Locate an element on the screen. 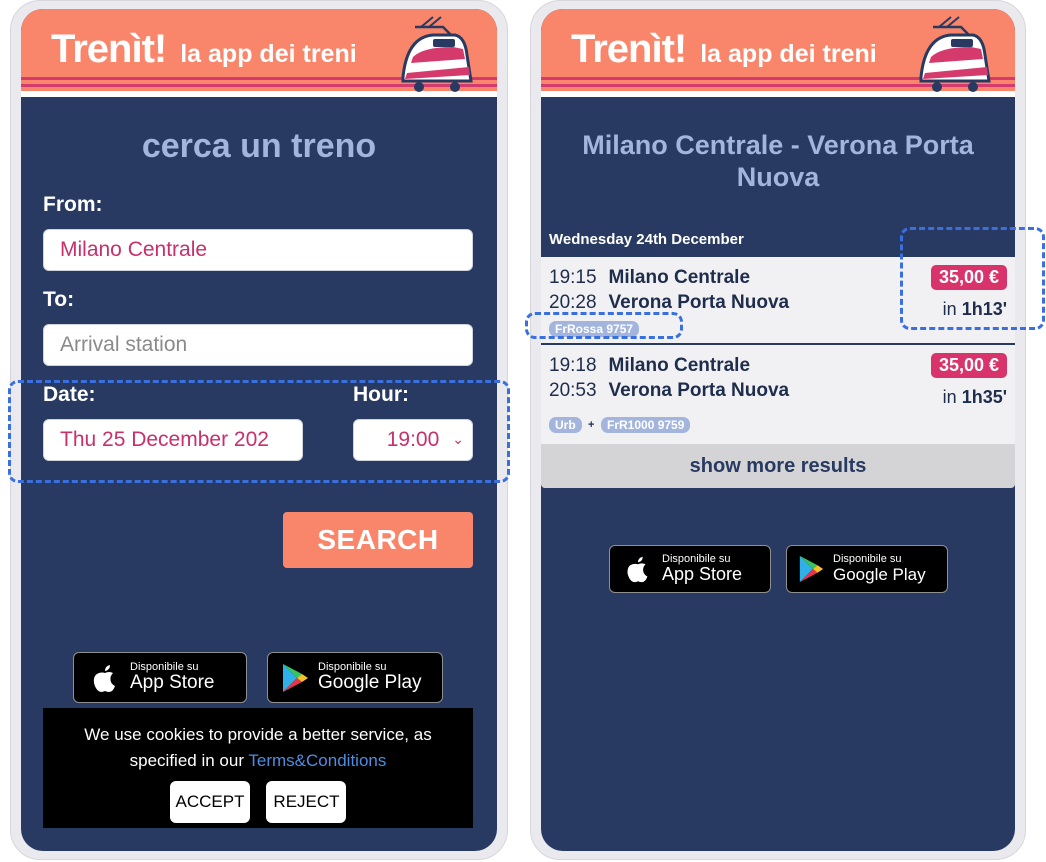 Image resolution: width=1046 pixels, height=862 pixels. terms-link: Terms&Conditions is located at coordinates (317, 760).